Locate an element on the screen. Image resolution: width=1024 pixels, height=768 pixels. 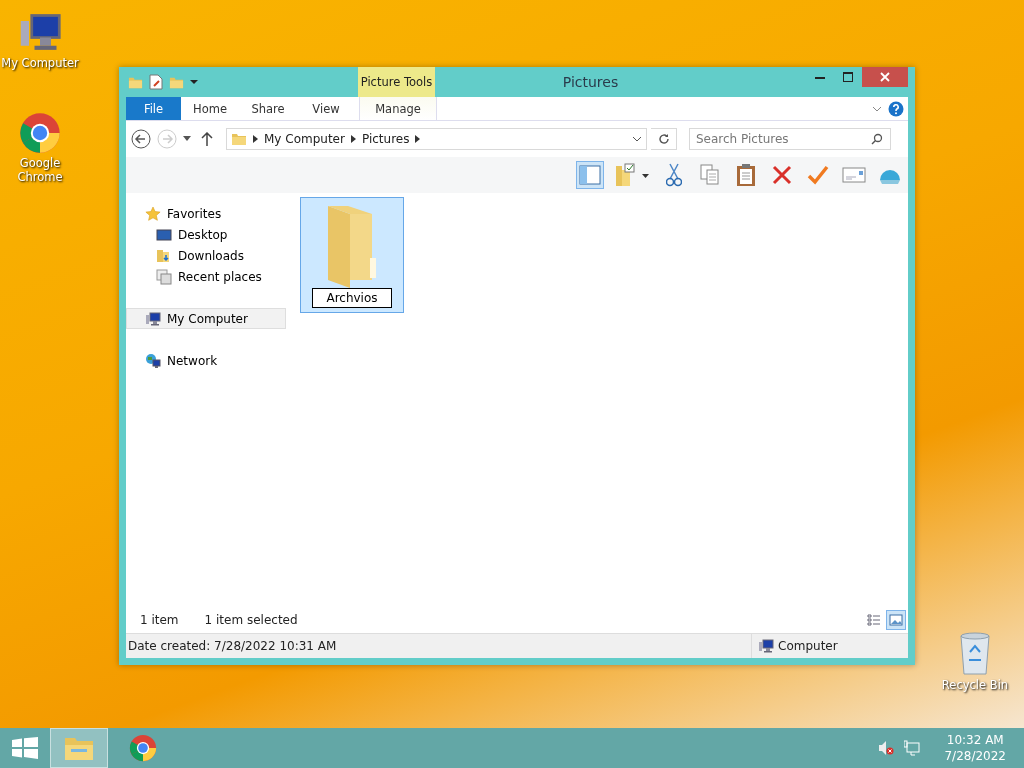
breadcrumb: My Computer is located at coordinates (304, 139).